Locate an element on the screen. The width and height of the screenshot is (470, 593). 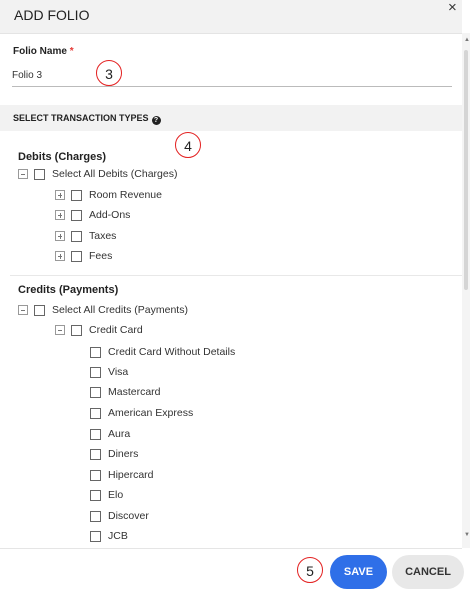
annotation-marker-5: 5 is located at coordinates (310, 570).